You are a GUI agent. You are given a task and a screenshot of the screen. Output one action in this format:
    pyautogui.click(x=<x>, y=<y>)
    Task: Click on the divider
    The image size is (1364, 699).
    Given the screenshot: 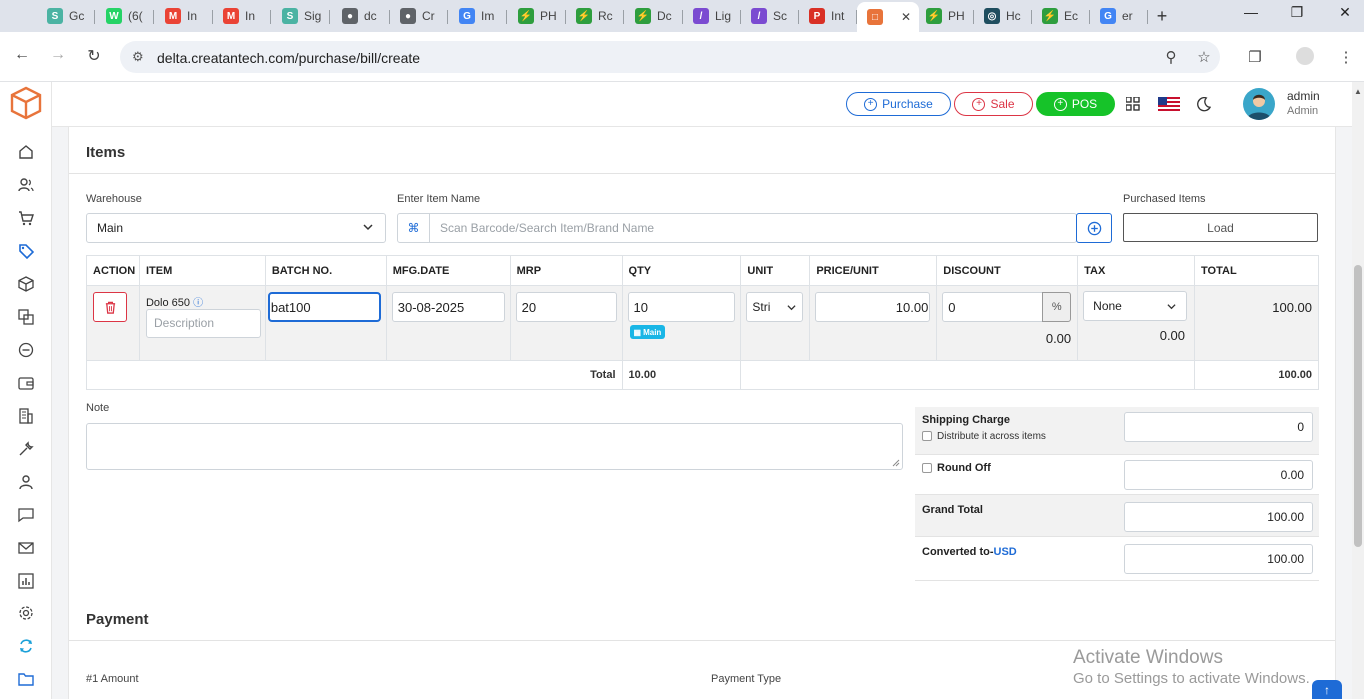 What is the action you would take?
    pyautogui.click(x=702, y=173)
    